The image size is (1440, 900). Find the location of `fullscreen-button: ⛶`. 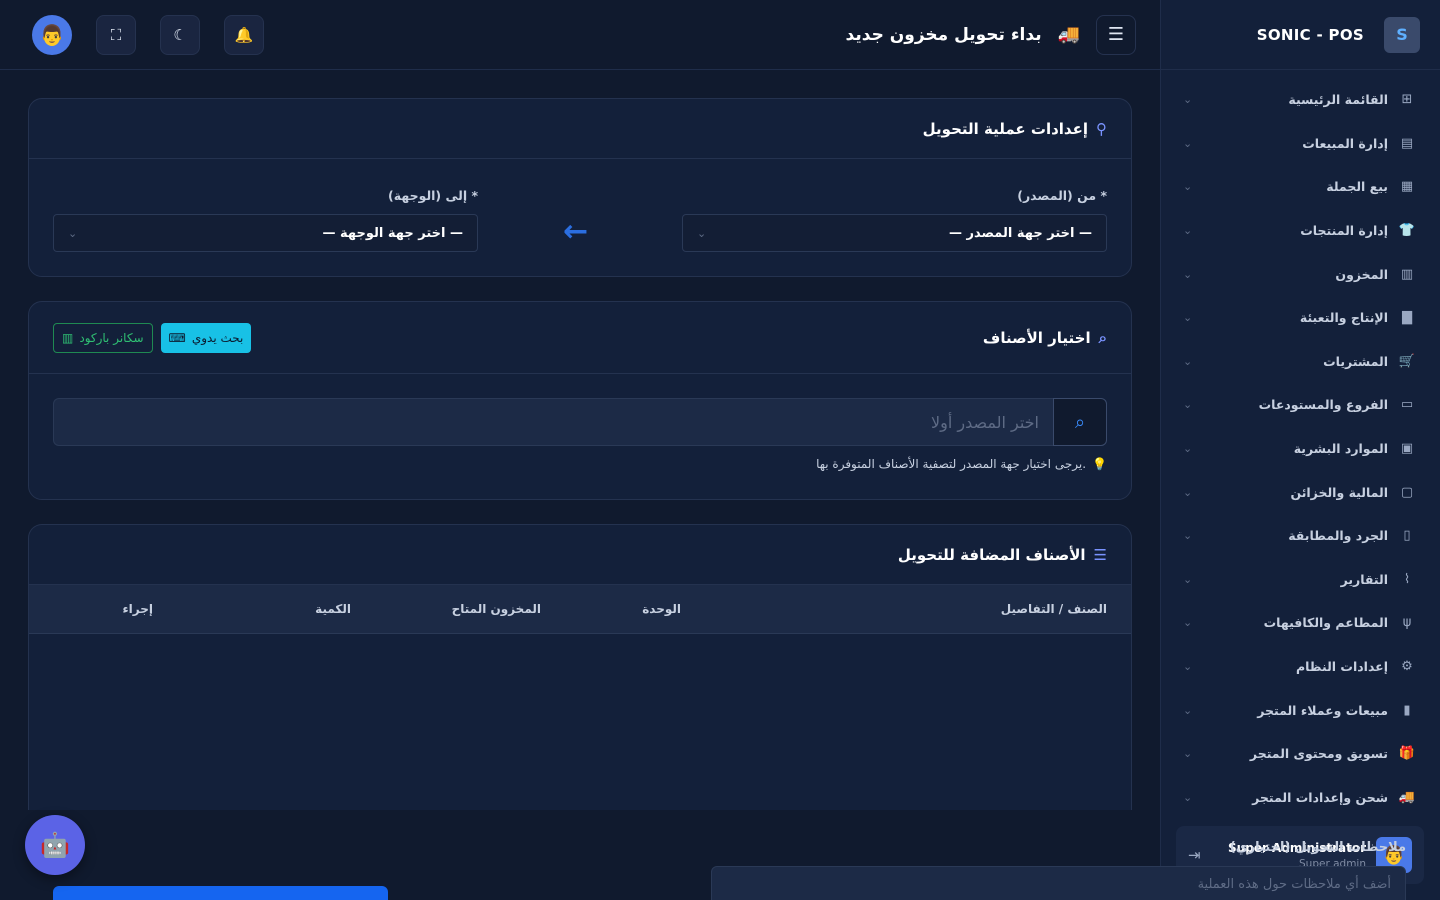

fullscreen-button: ⛶ is located at coordinates (116, 34).